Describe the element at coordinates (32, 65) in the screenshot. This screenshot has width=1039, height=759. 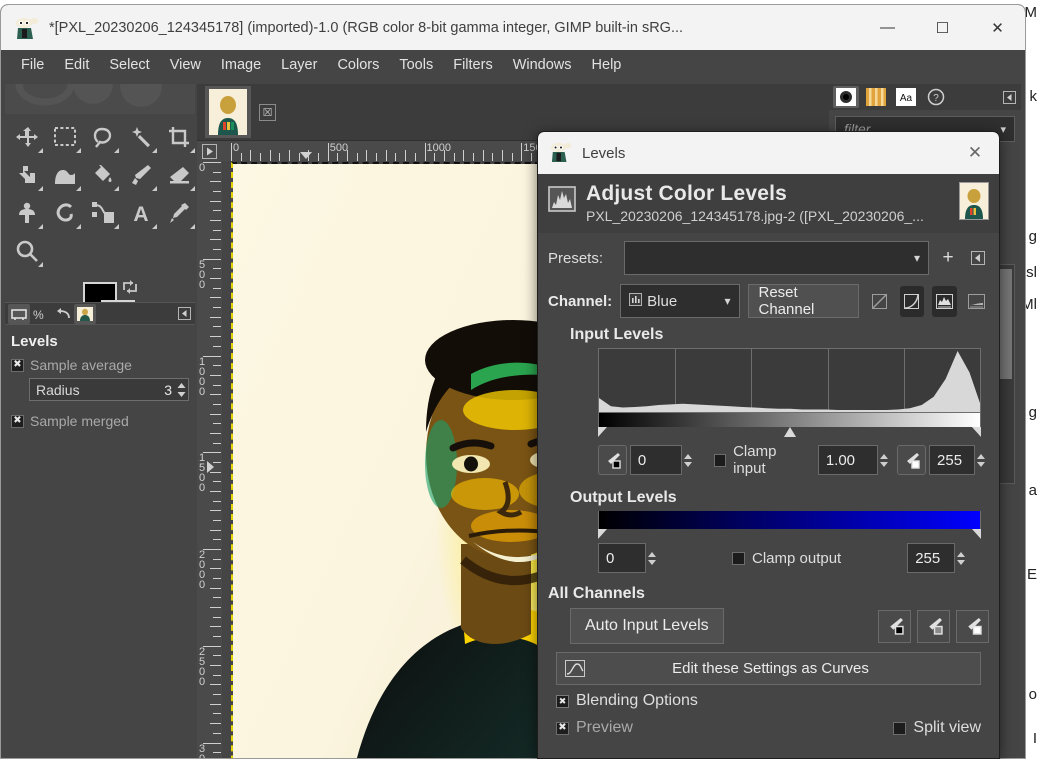
I see `menu-file: File` at that location.